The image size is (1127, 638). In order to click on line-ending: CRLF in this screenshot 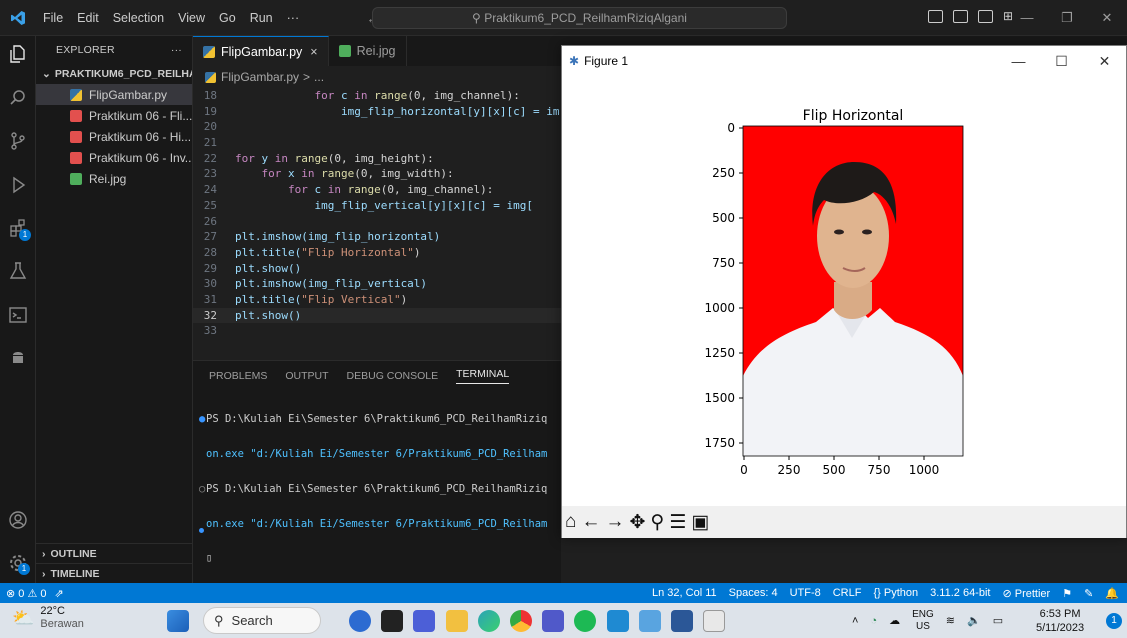, I will do `click(847, 593)`.